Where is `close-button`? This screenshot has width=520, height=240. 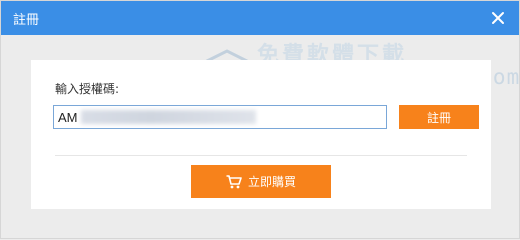 close-button is located at coordinates (498, 18).